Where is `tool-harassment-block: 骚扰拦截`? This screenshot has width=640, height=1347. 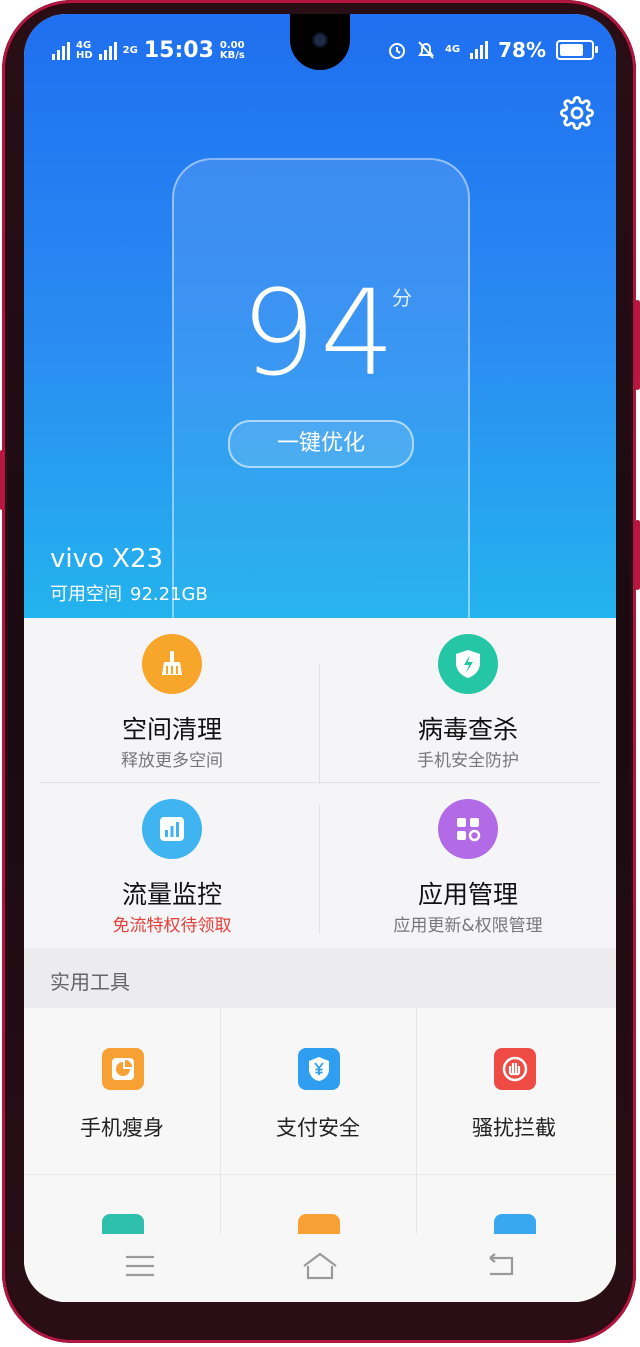 tool-harassment-block: 骚扰拦截 is located at coordinates (514, 1090).